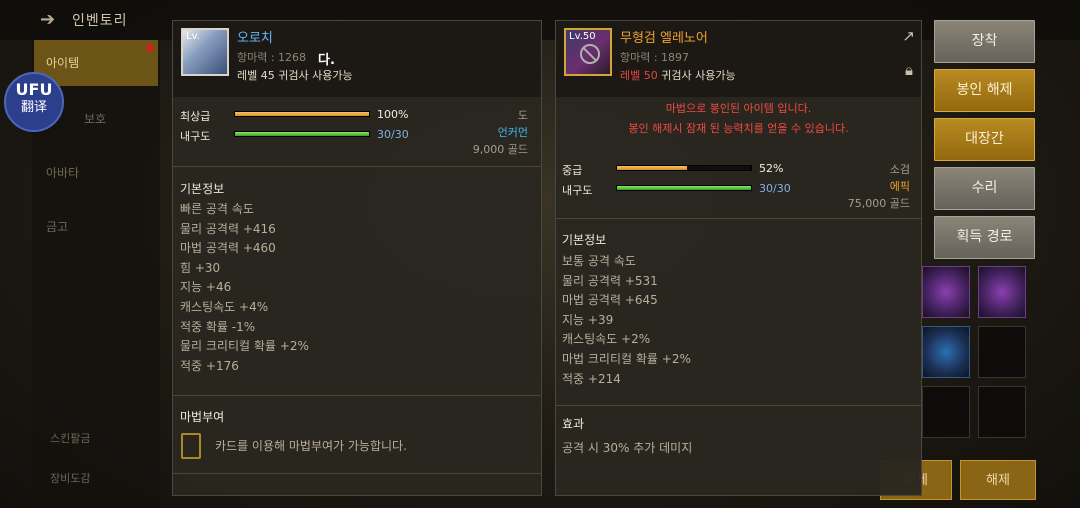 The width and height of the screenshot is (1080, 508). I want to click on inventory-title: 인벤토리, so click(100, 21).